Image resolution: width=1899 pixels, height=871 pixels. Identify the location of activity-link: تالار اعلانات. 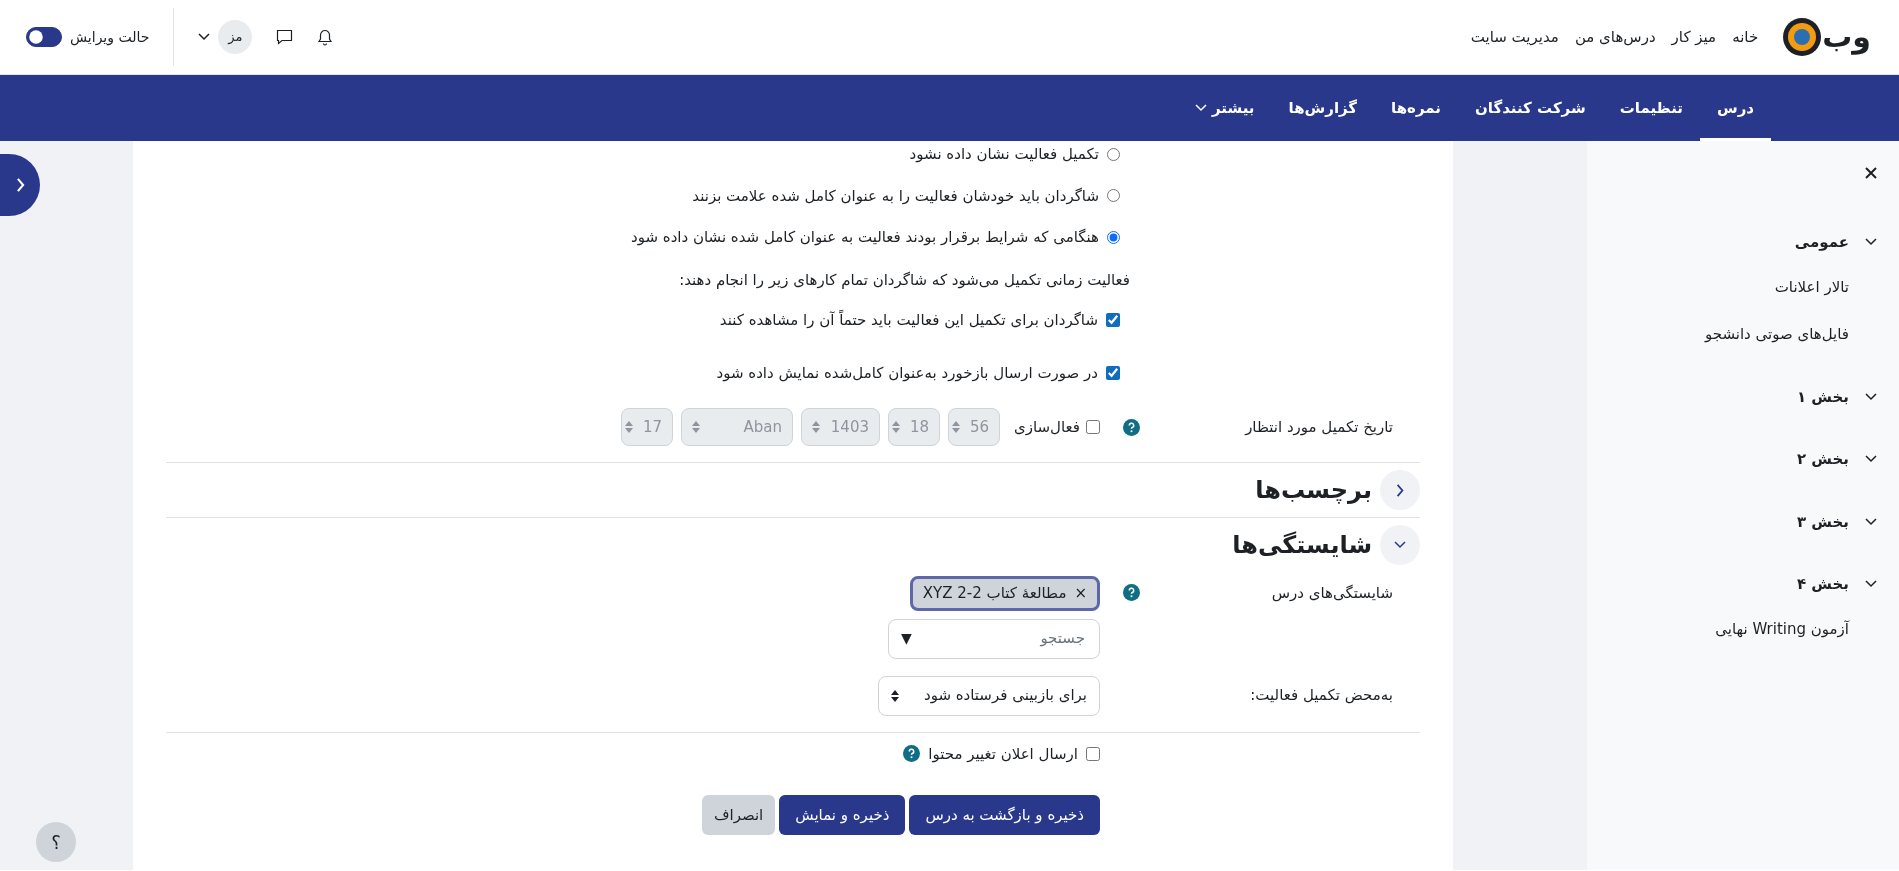
(1811, 286).